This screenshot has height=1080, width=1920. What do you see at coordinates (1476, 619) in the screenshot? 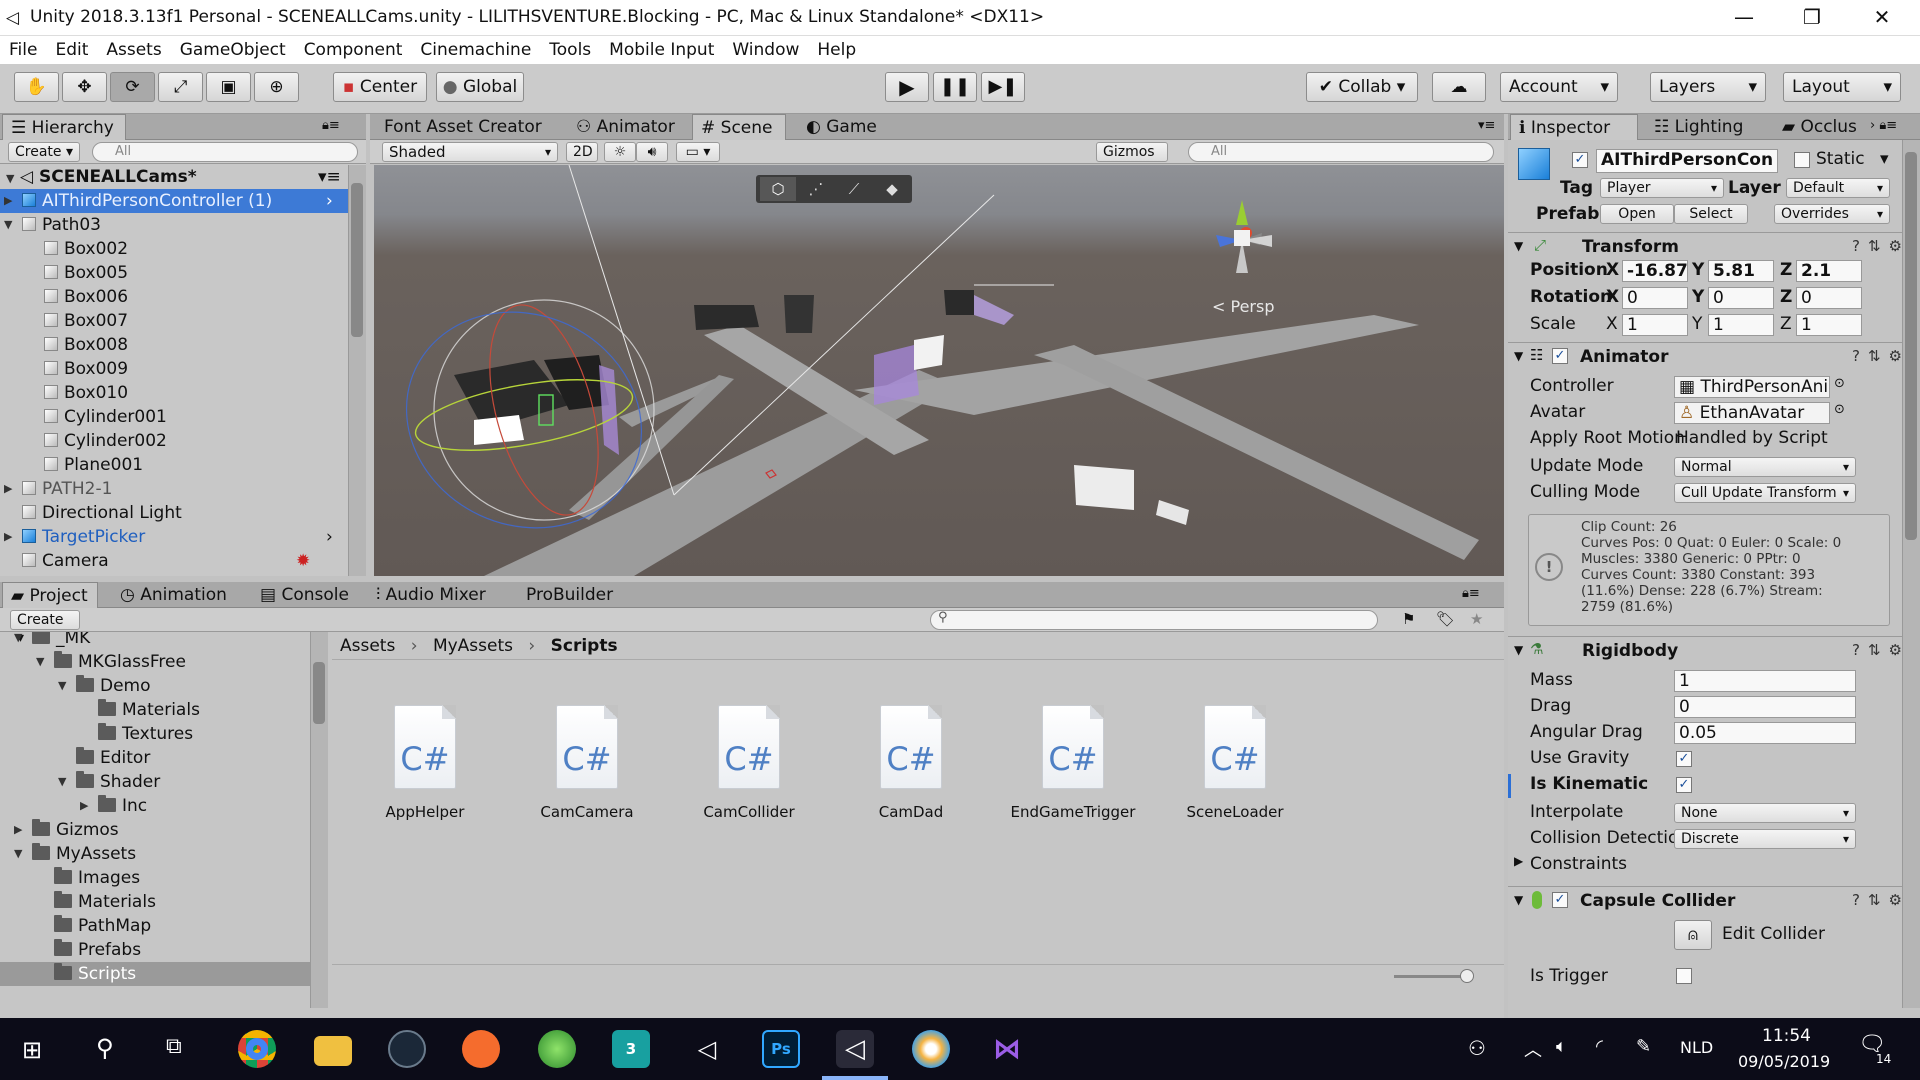
I see `favorite-star-icon: ★` at bounding box center [1476, 619].